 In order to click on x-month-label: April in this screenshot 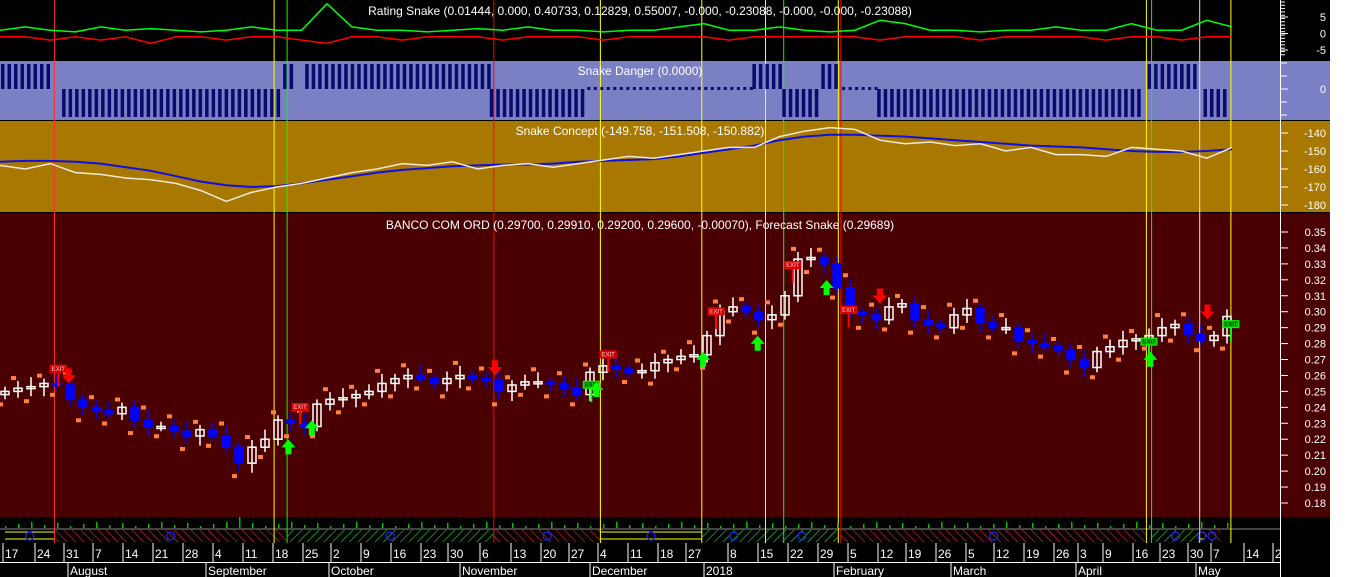, I will do `click(1090, 570)`.